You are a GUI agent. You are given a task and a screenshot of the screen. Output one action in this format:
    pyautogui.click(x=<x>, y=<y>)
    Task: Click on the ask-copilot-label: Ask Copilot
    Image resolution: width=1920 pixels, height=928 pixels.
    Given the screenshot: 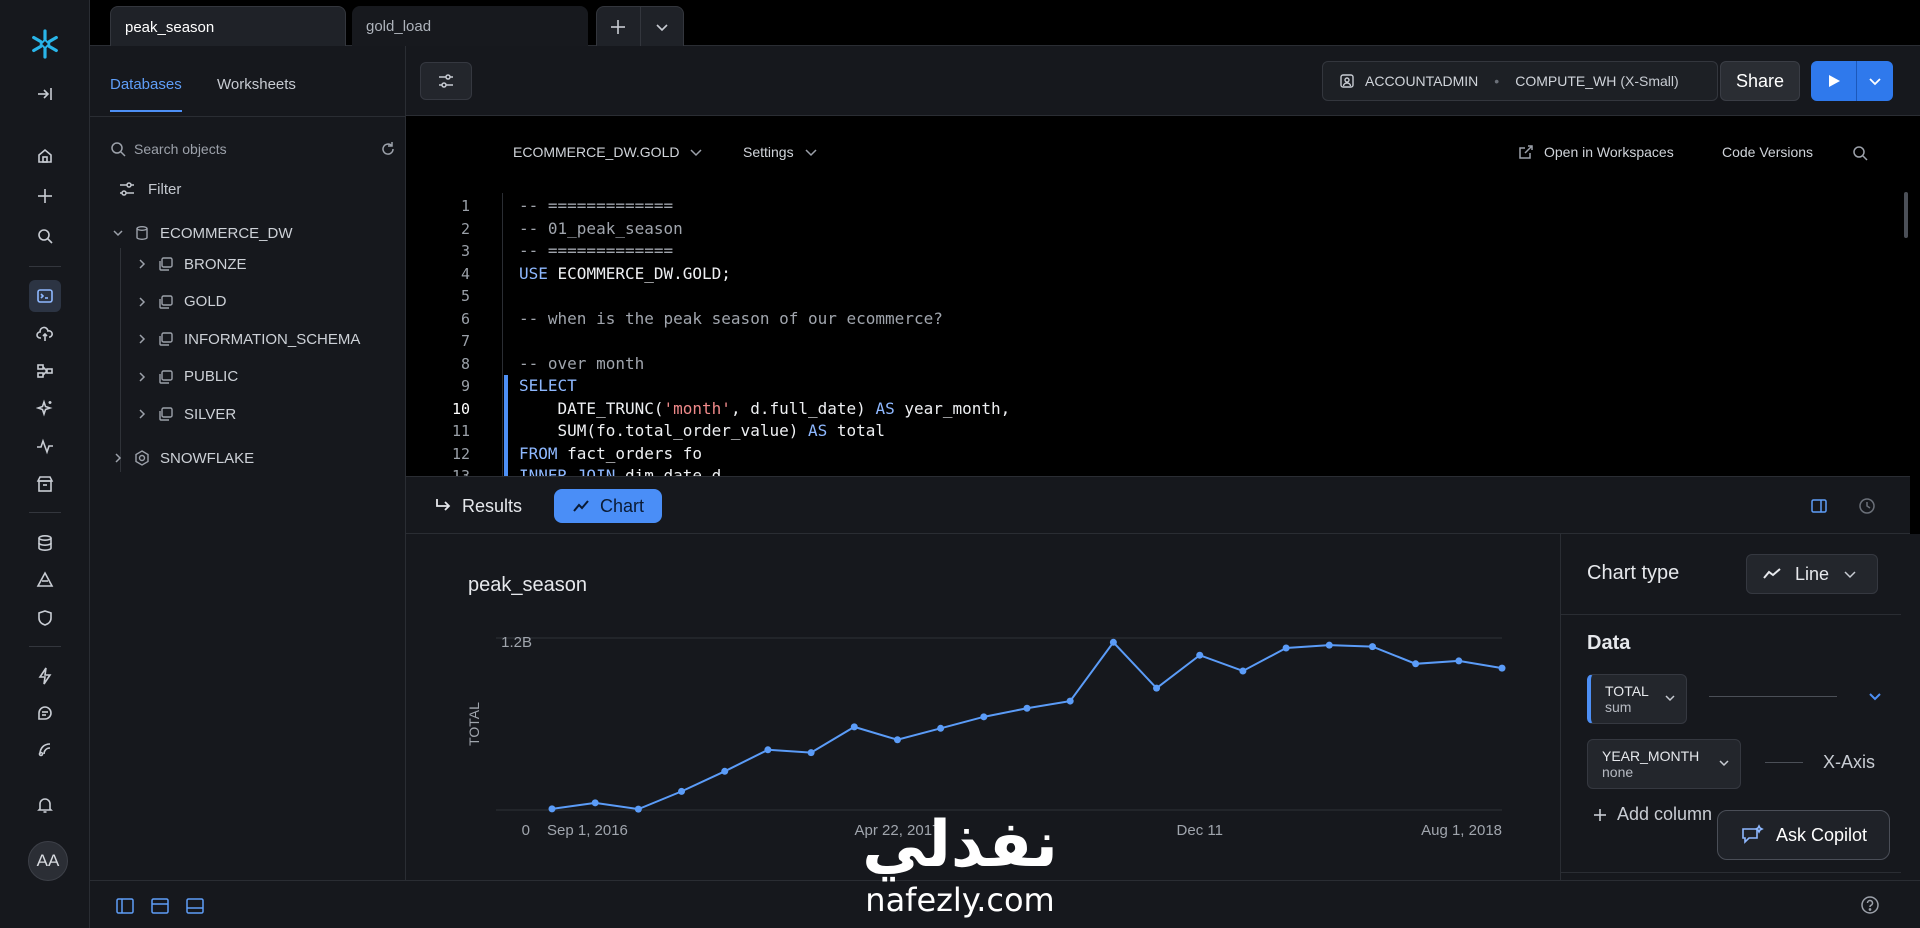 What is the action you would take?
    pyautogui.click(x=1821, y=834)
    